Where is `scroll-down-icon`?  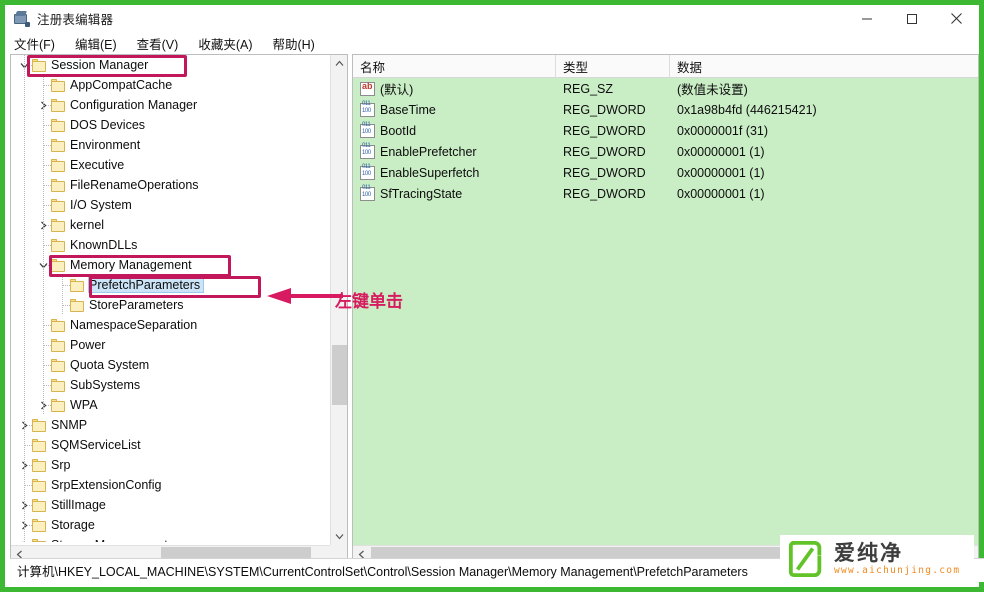
scroll-down-icon is located at coordinates (339, 536).